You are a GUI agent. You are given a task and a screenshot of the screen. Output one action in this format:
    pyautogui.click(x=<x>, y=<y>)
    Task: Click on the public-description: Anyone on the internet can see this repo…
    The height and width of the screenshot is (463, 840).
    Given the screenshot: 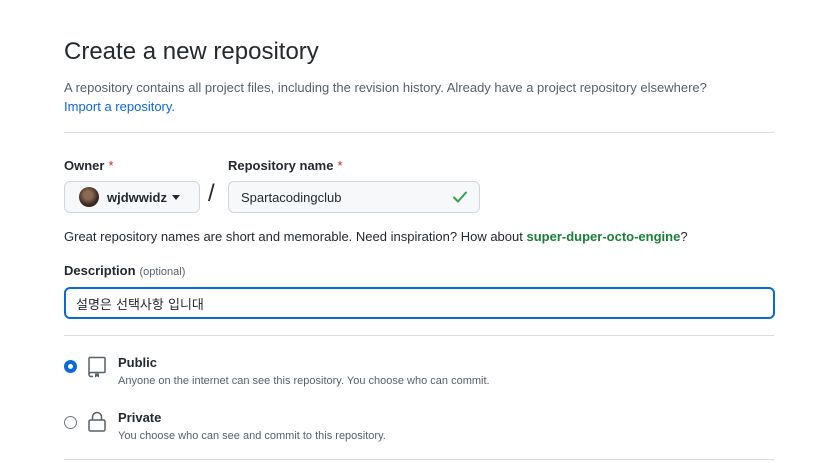 What is the action you would take?
    pyautogui.click(x=304, y=381)
    